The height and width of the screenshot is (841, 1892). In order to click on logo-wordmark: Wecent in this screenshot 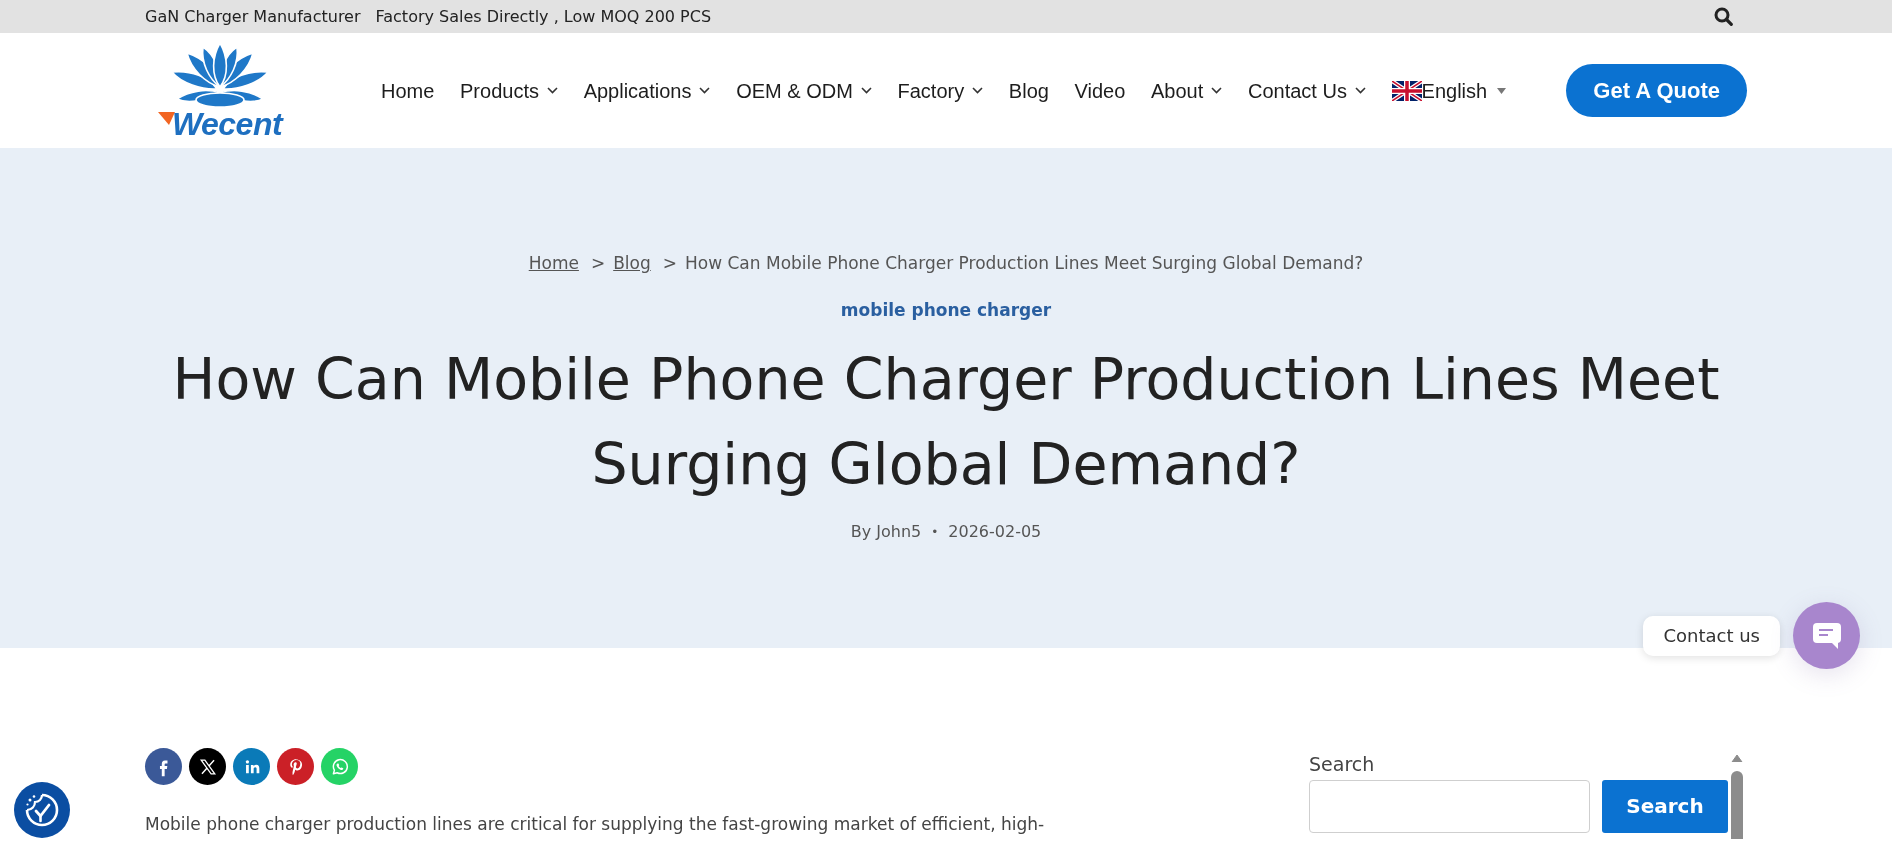, I will do `click(227, 124)`.